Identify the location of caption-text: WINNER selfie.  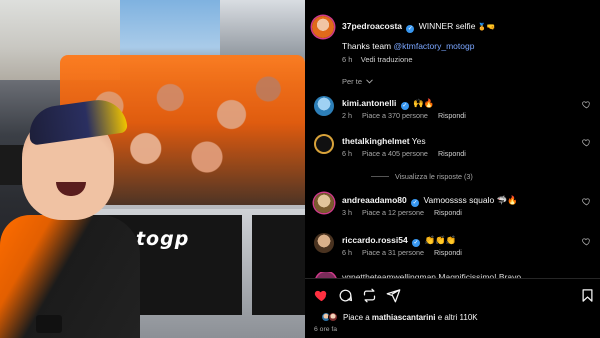
(447, 26).